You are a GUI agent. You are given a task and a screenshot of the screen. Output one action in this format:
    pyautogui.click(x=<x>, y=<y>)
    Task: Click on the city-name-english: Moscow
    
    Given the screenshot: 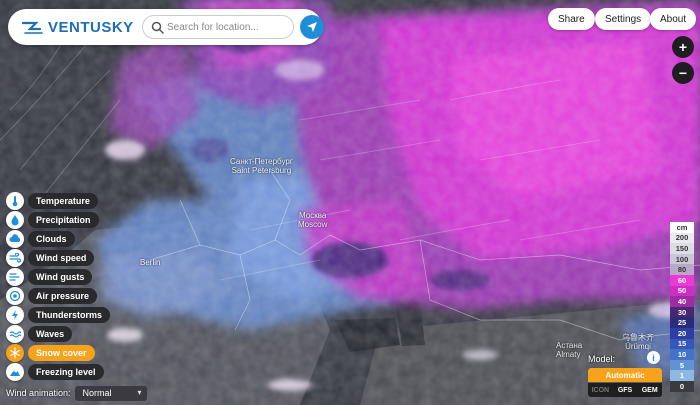 What is the action you would take?
    pyautogui.click(x=313, y=224)
    